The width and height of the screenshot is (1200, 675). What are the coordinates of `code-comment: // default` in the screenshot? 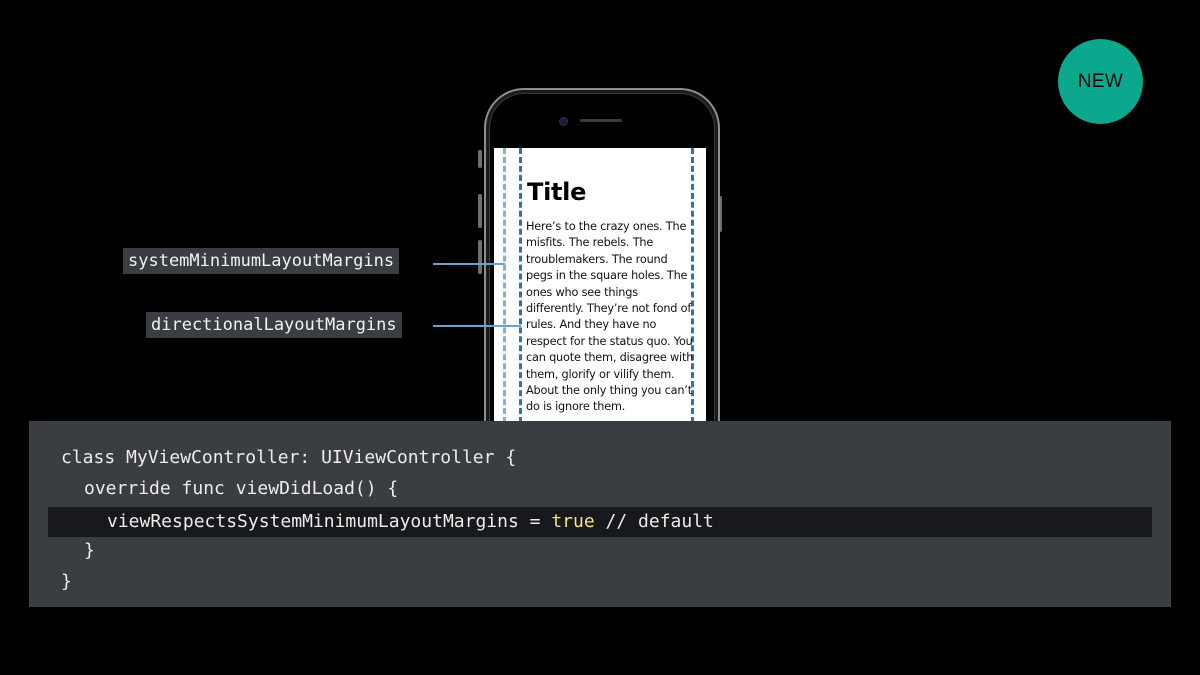 It's located at (654, 521).